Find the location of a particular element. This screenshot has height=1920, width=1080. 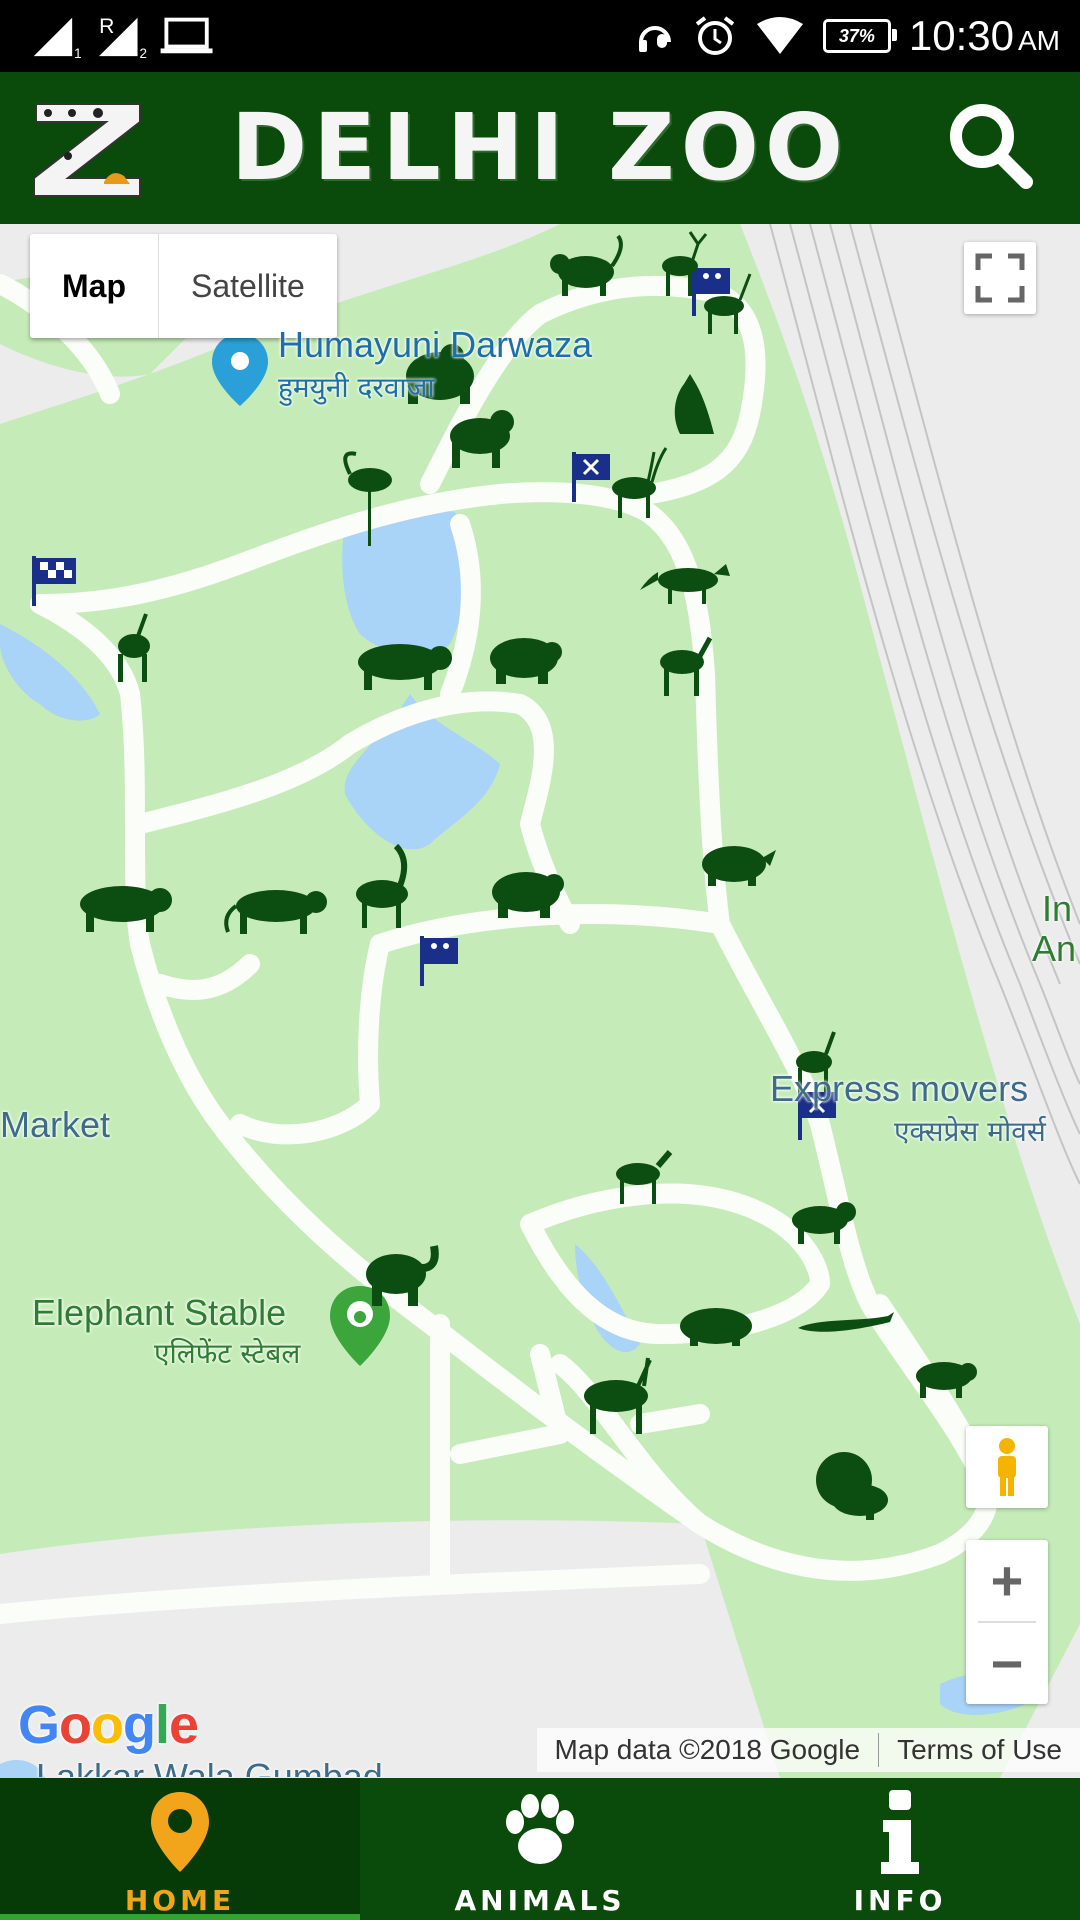

nav-home: HOME is located at coordinates (180, 1849).